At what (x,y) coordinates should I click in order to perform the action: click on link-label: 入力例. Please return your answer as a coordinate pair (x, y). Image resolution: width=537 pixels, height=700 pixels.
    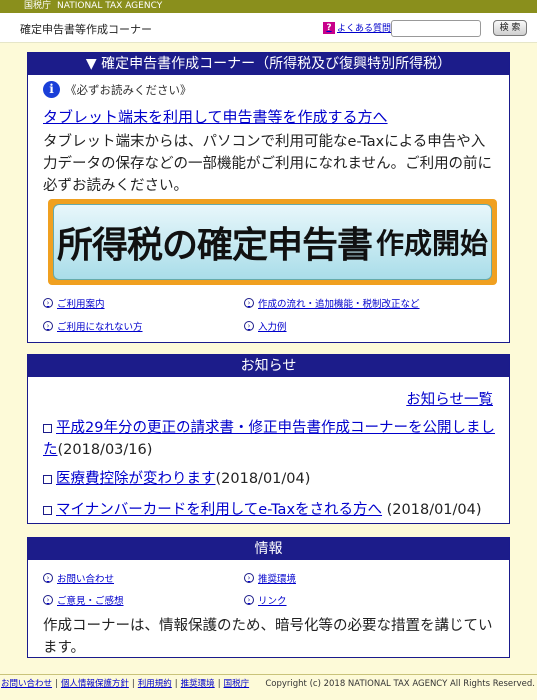
    Looking at the image, I should click on (272, 327).